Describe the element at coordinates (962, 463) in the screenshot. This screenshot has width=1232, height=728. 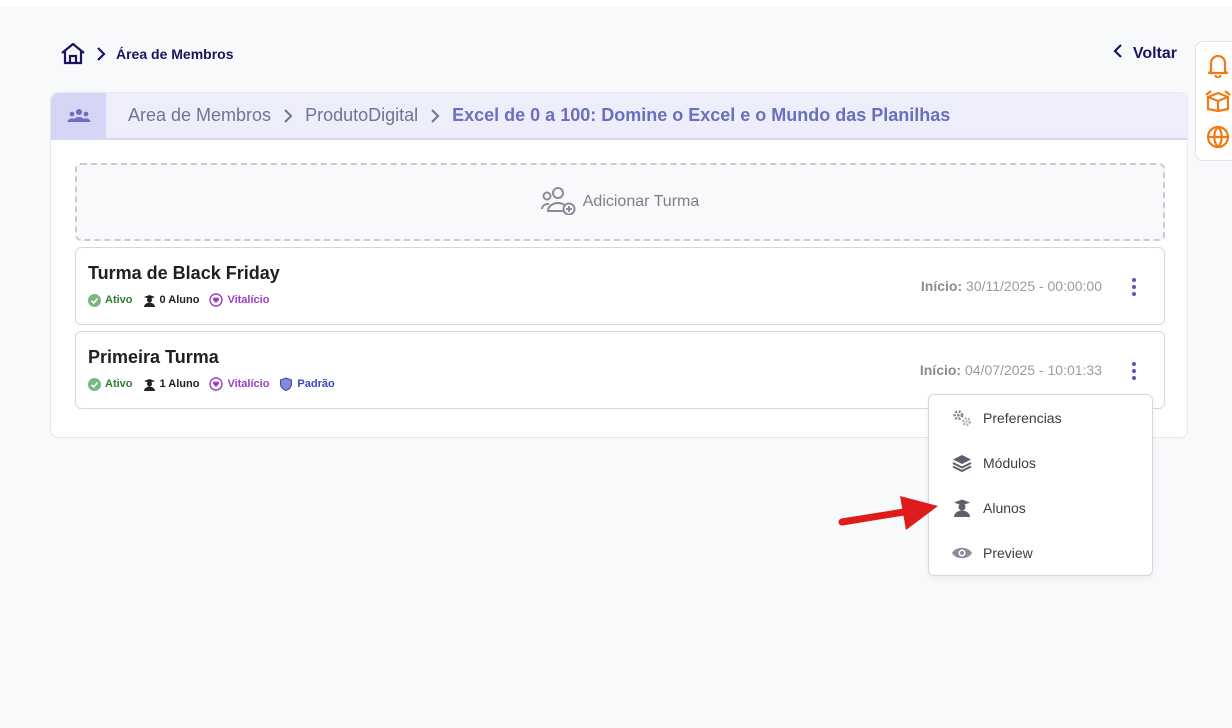
I see `layers-icon` at that location.